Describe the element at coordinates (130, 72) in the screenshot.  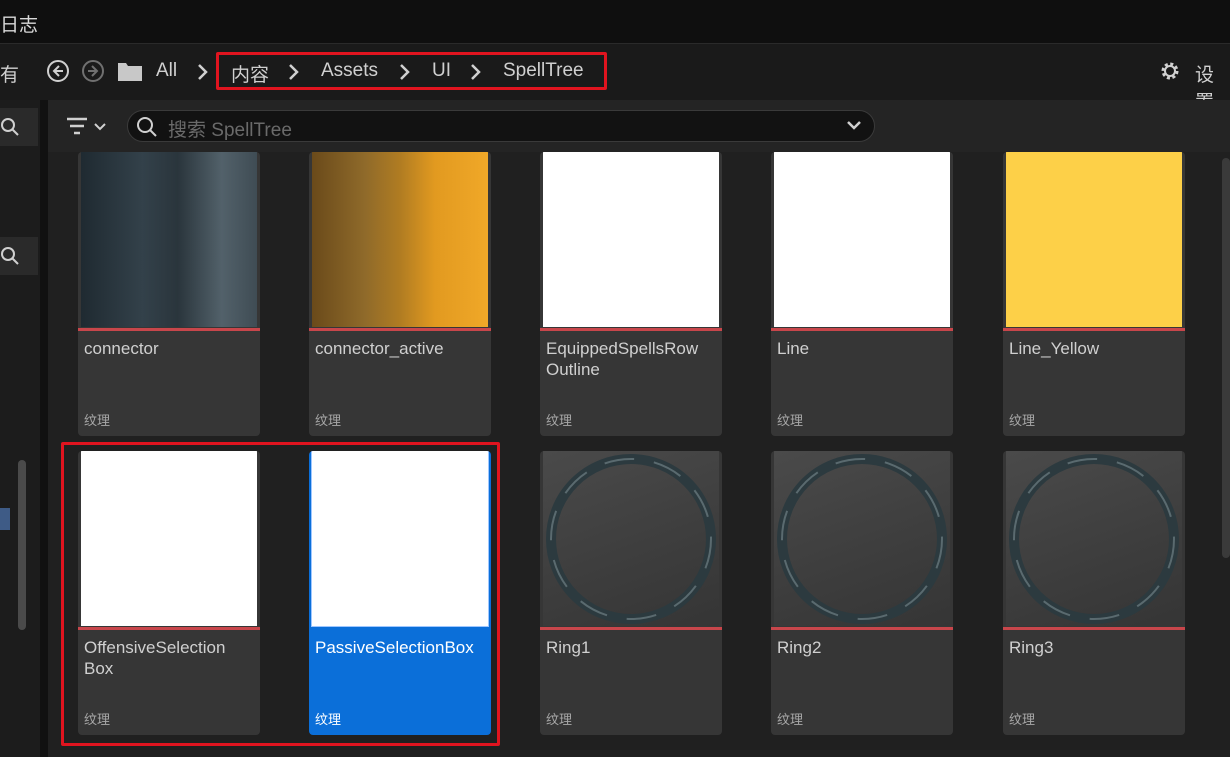
I see `folder-icon` at that location.